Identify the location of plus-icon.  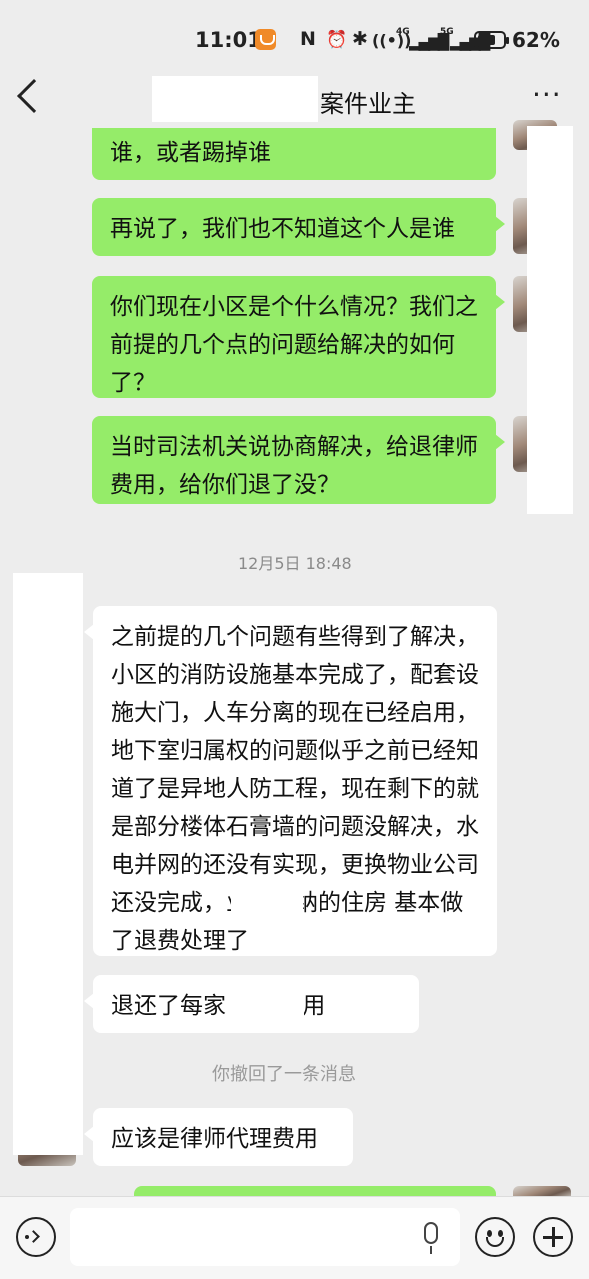
(553, 1237).